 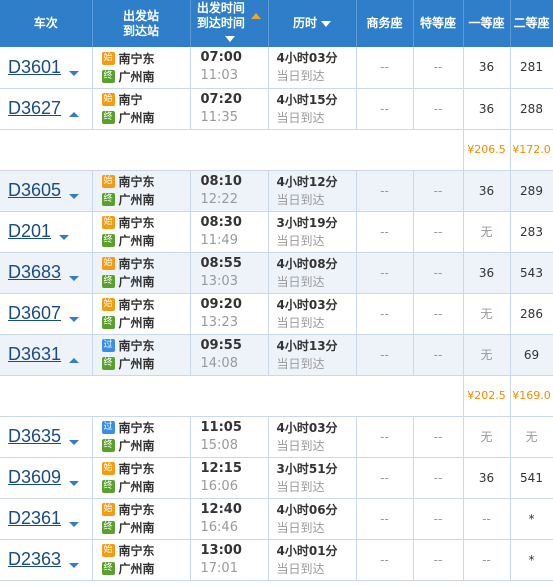 I want to click on train-number-cell: D201, so click(x=46, y=232).